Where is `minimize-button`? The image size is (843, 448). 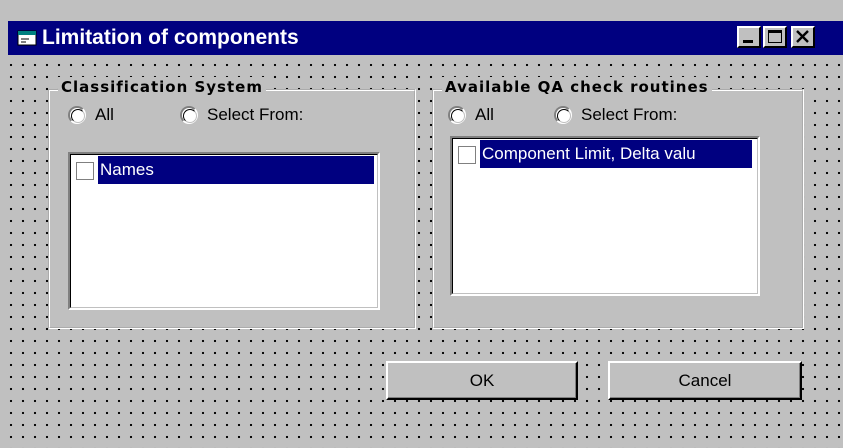 minimize-button is located at coordinates (749, 37).